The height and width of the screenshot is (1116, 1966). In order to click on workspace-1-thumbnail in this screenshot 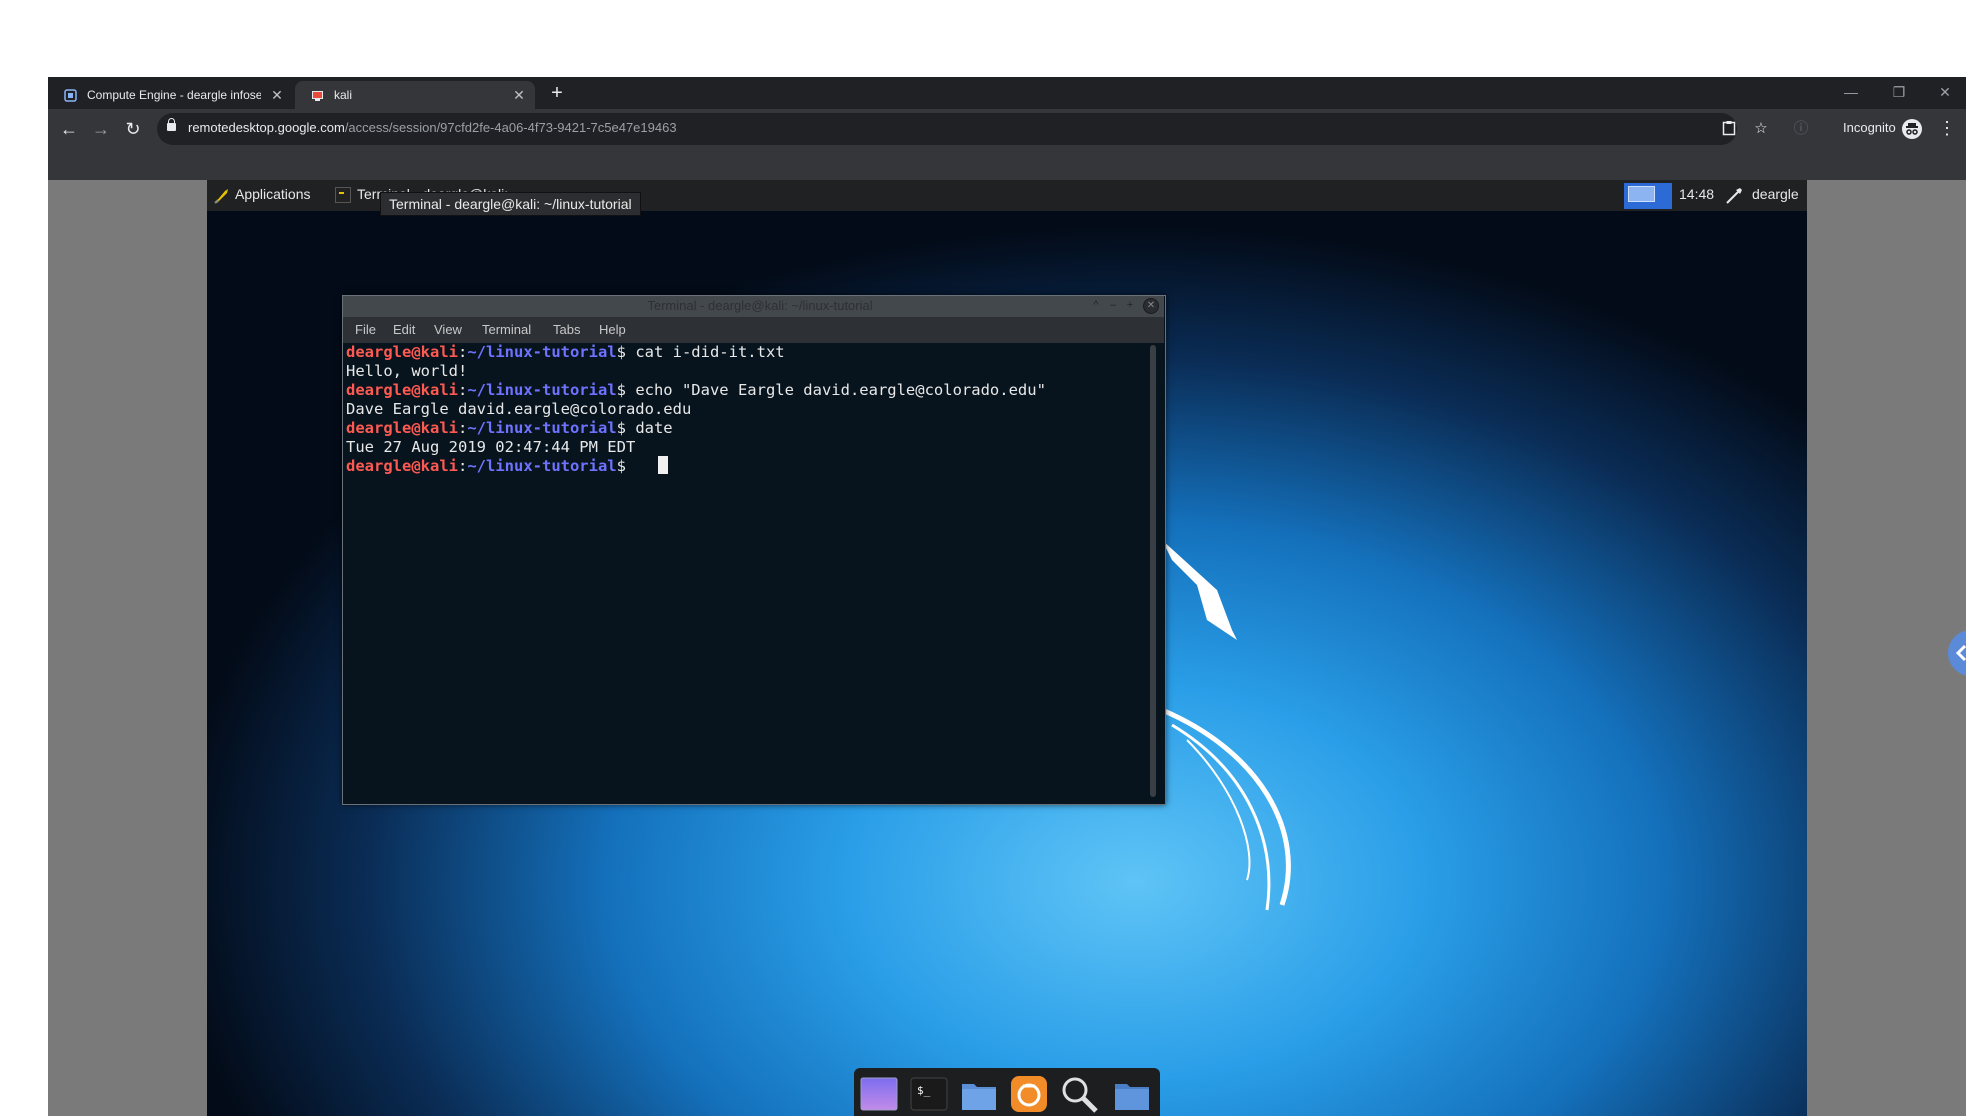, I will do `click(1641, 194)`.